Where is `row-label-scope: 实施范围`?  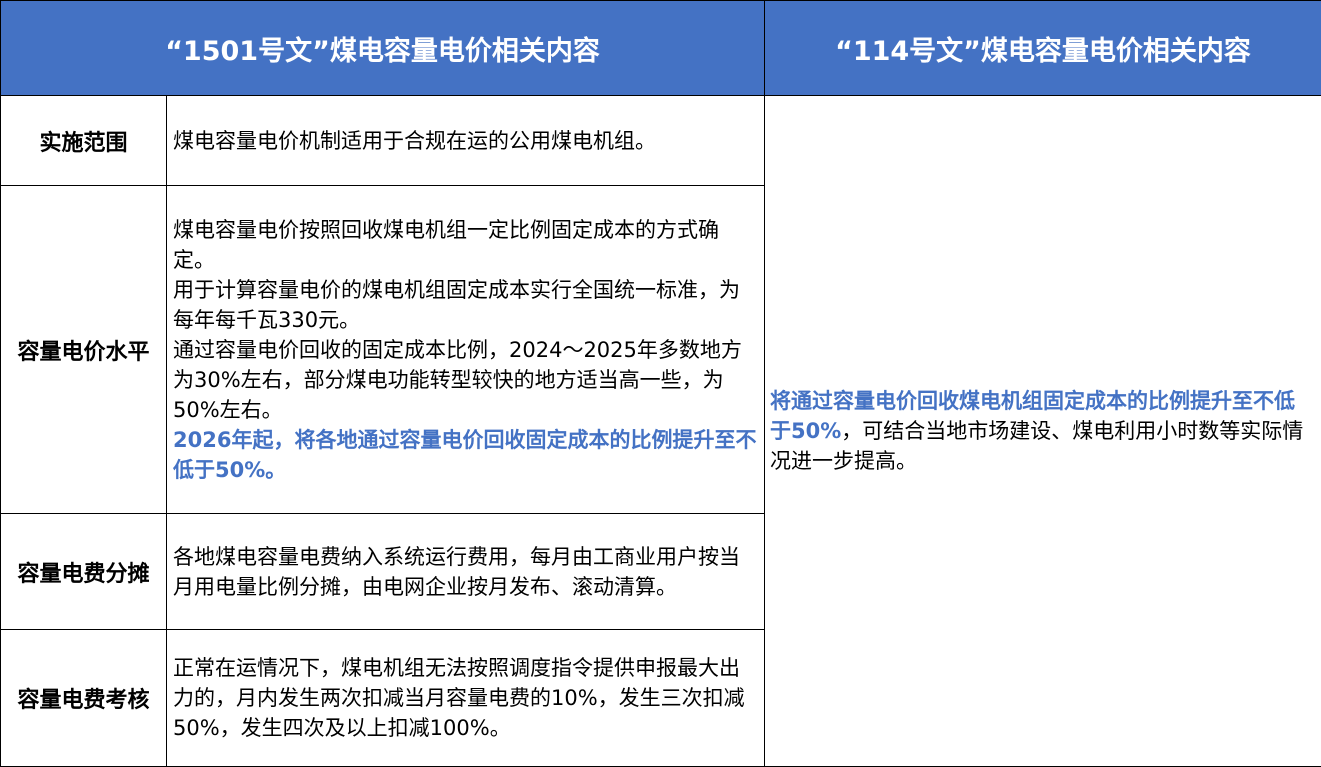 row-label-scope: 实施范围 is located at coordinates (83, 140).